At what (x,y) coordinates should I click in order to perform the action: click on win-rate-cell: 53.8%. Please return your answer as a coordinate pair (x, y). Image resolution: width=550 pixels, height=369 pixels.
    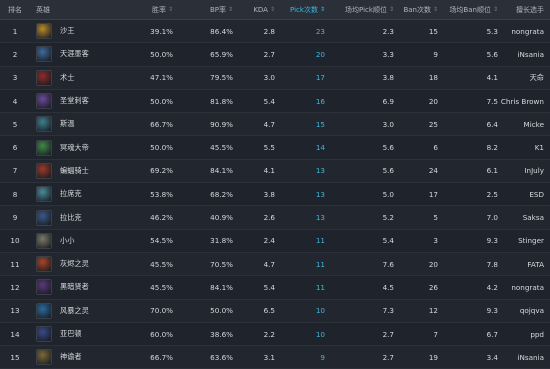
    Looking at the image, I should click on (161, 194).